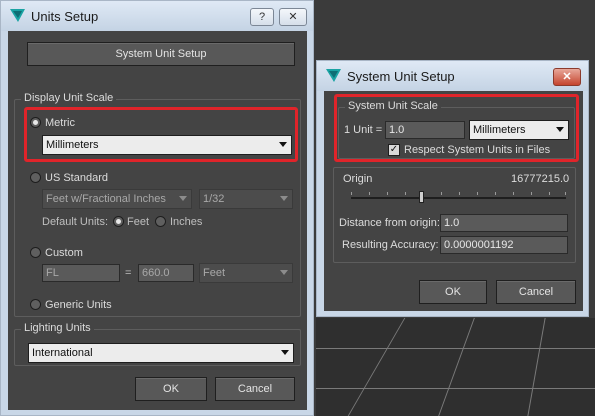  I want to click on system-scale-highlight-box, so click(456, 128).